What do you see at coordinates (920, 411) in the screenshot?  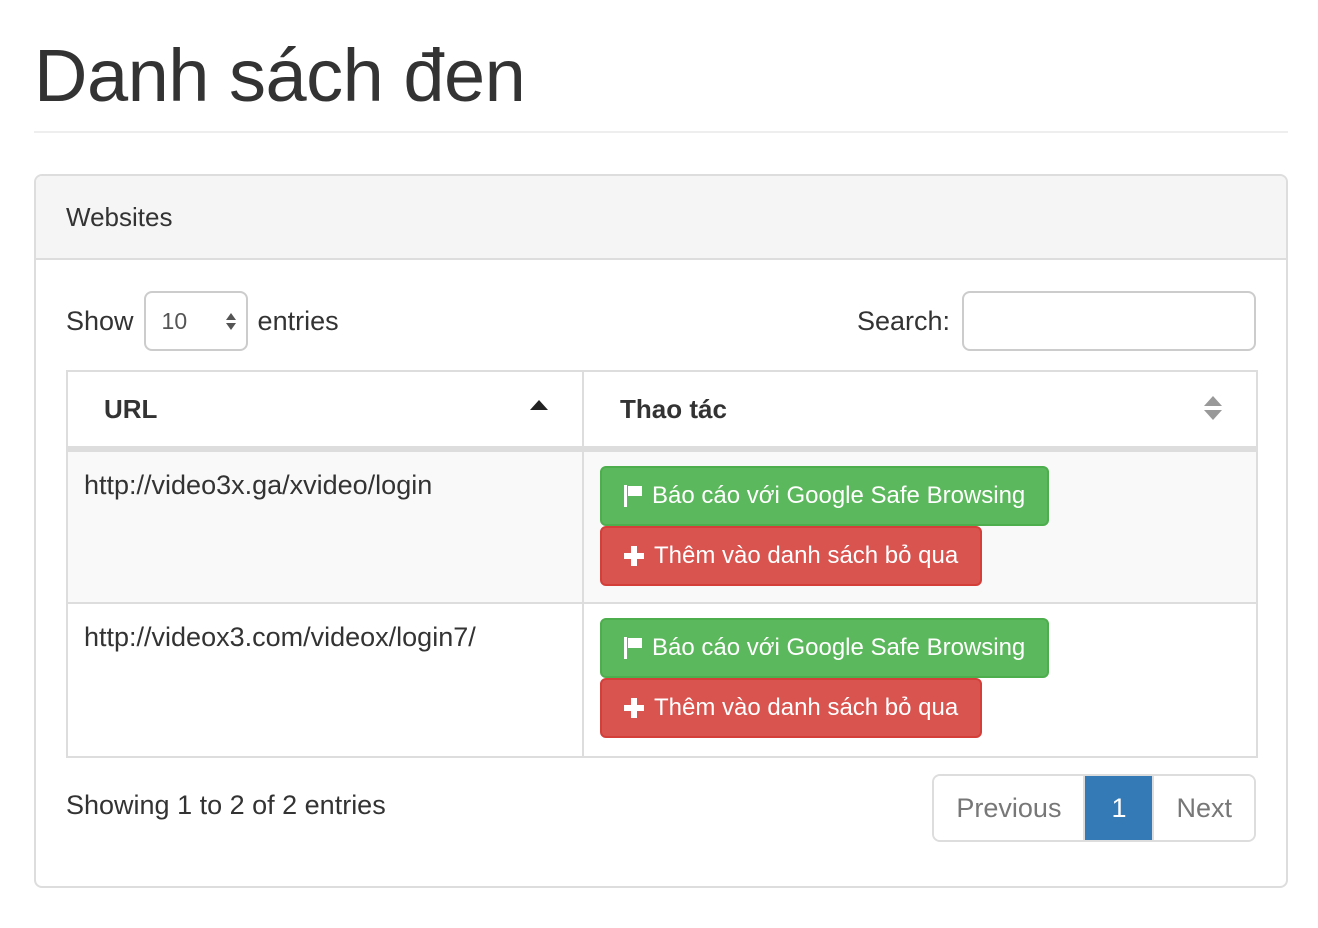 I see `column-header-actions: Thao tác` at bounding box center [920, 411].